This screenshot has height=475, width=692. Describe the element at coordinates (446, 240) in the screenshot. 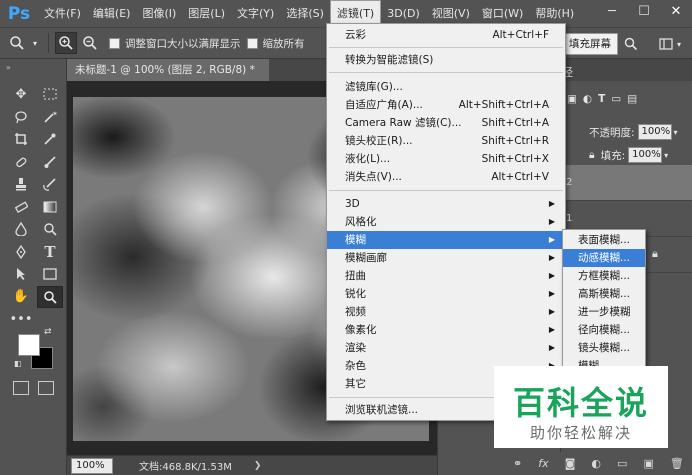

I see `filter-menu-item-blur: 模糊 ▶` at that location.